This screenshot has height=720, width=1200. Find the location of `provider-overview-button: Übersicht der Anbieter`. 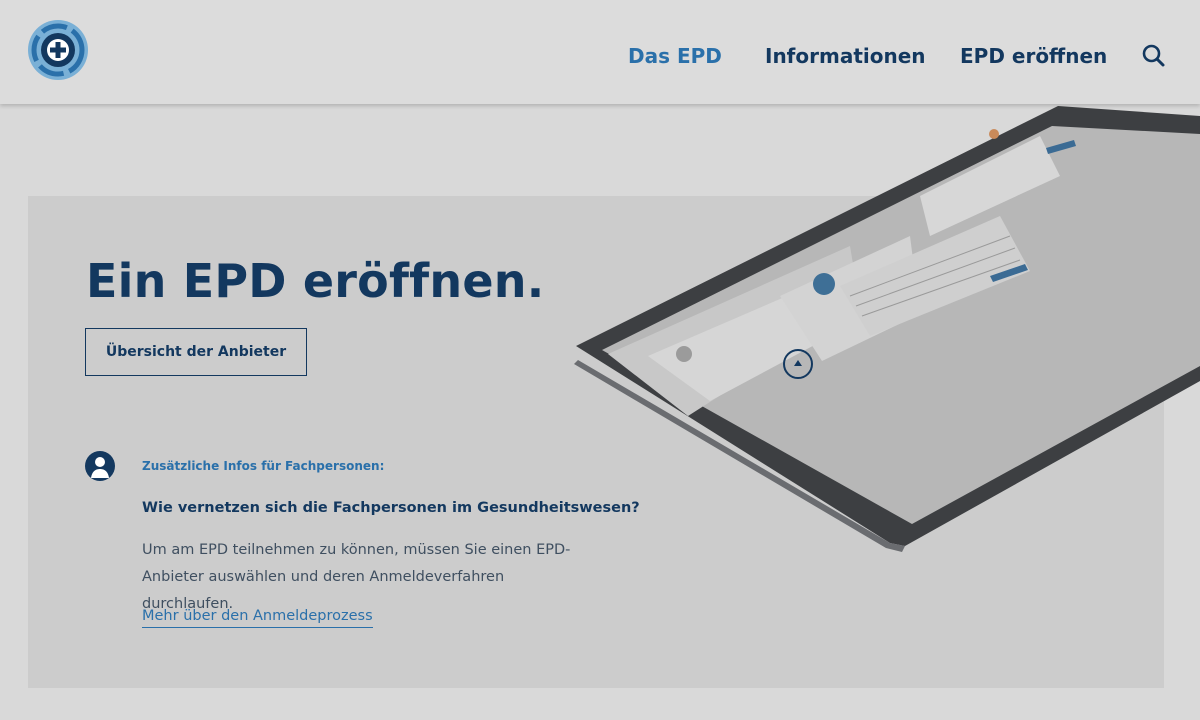

provider-overview-button: Übersicht der Anbieter is located at coordinates (196, 352).